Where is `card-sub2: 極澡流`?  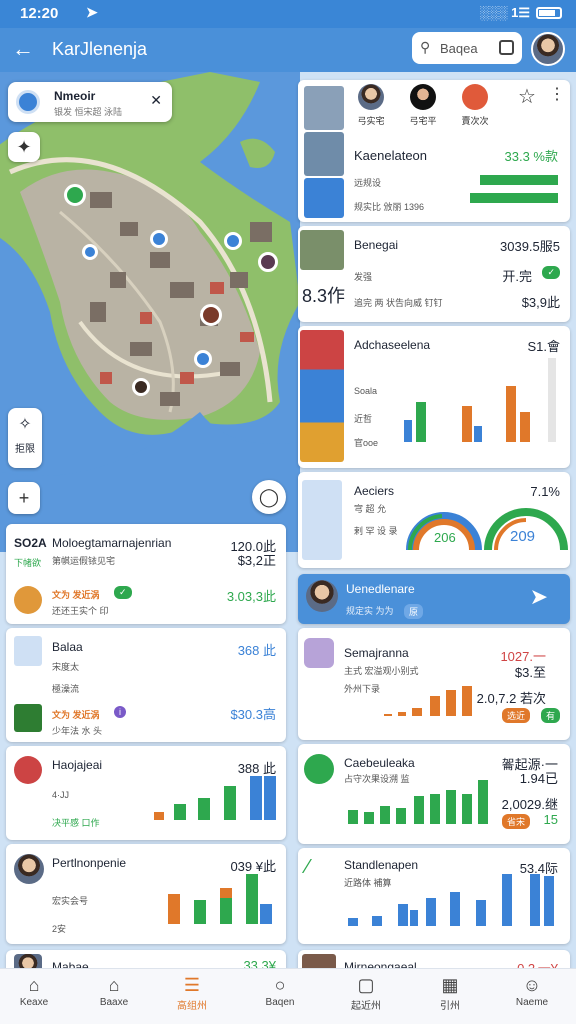 card-sub2: 極澡流 is located at coordinates (66, 689).